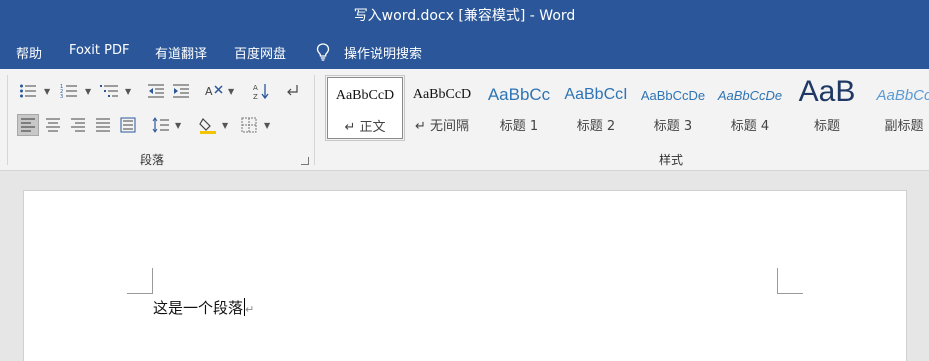  I want to click on align-center-button, so click(53, 125).